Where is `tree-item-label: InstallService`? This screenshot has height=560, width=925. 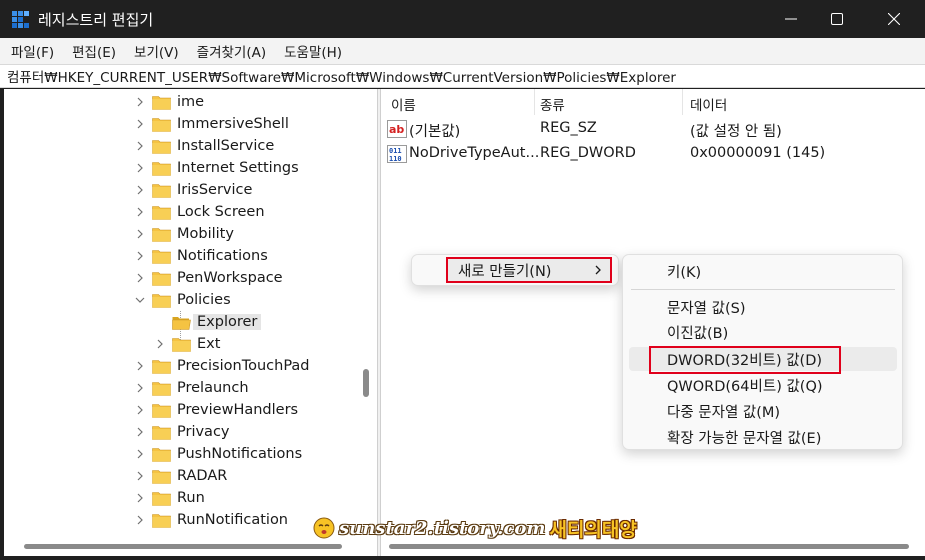
tree-item-label: InstallService is located at coordinates (226, 146).